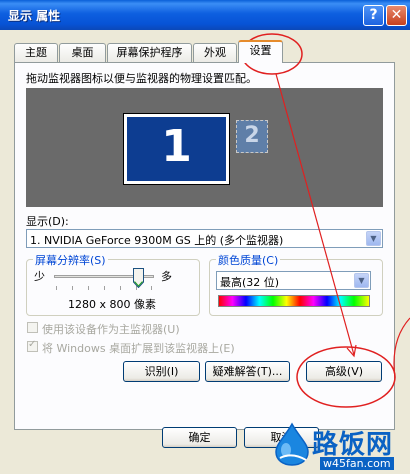  What do you see at coordinates (293, 280) in the screenshot?
I see `color-quality-select: 最高(32 位) ▼` at bounding box center [293, 280].